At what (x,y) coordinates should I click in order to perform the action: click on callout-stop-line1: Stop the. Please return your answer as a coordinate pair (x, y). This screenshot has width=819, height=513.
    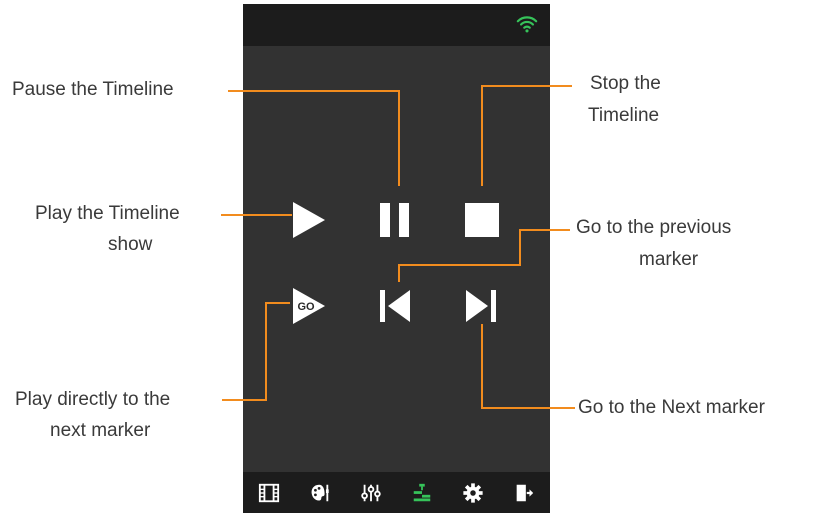
    Looking at the image, I should click on (625, 83).